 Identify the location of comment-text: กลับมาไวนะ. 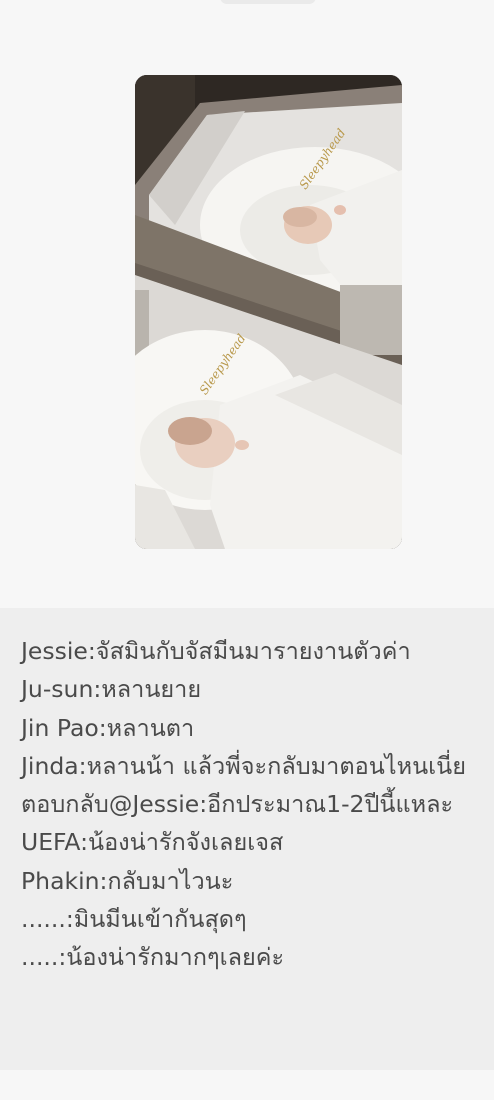
(170, 880).